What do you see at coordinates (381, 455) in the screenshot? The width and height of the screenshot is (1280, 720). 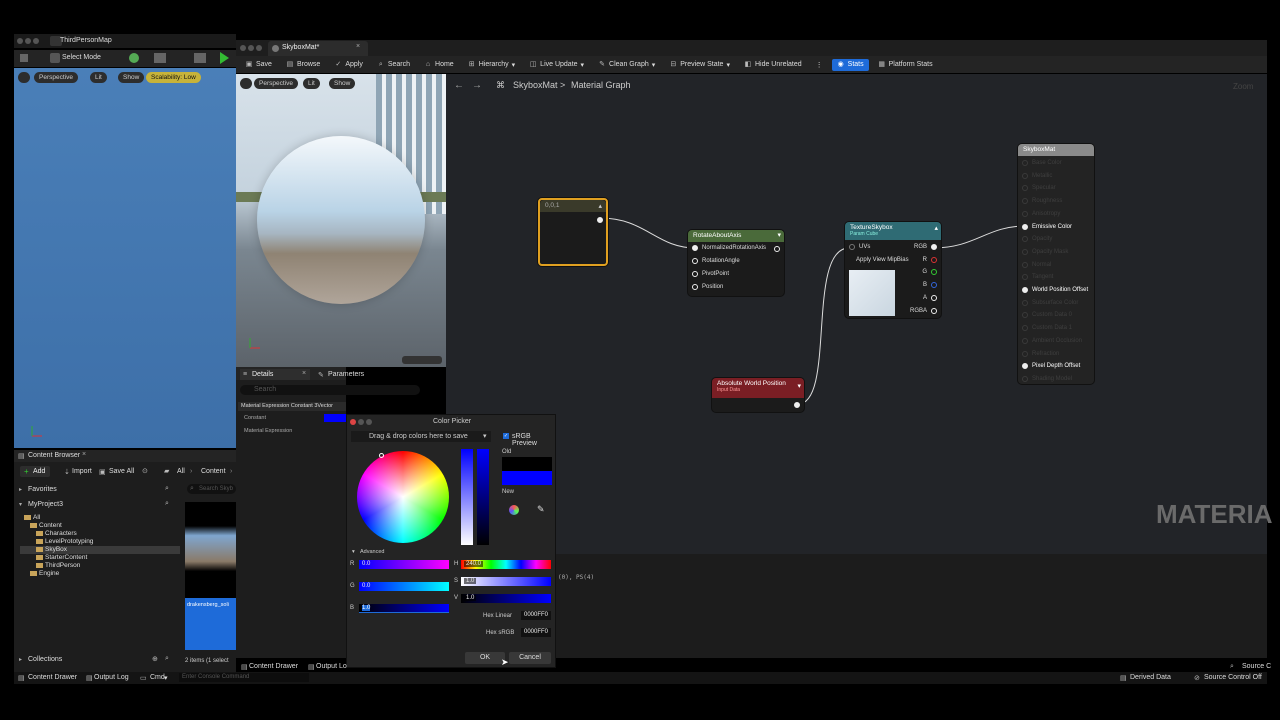 I see `color-wheel-cursor` at bounding box center [381, 455].